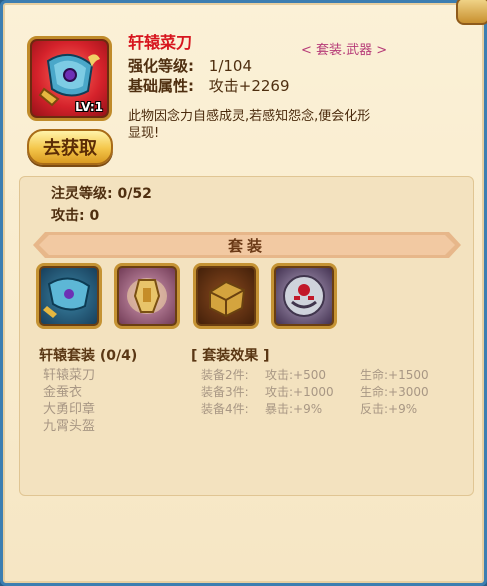 The height and width of the screenshot is (586, 487). I want to click on effect-stat: 生命:+3000, so click(394, 392).